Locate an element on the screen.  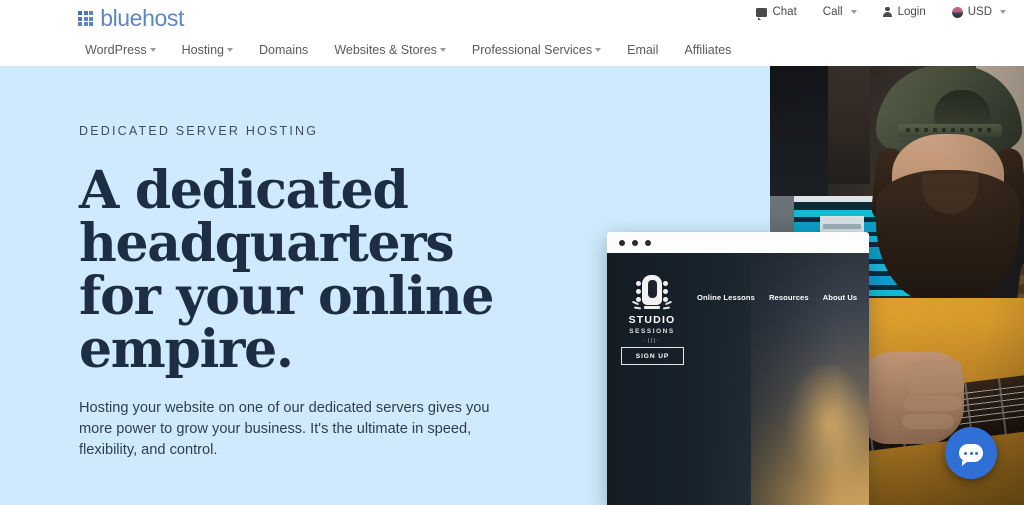
window-close-dot-icon is located at coordinates (622, 242).